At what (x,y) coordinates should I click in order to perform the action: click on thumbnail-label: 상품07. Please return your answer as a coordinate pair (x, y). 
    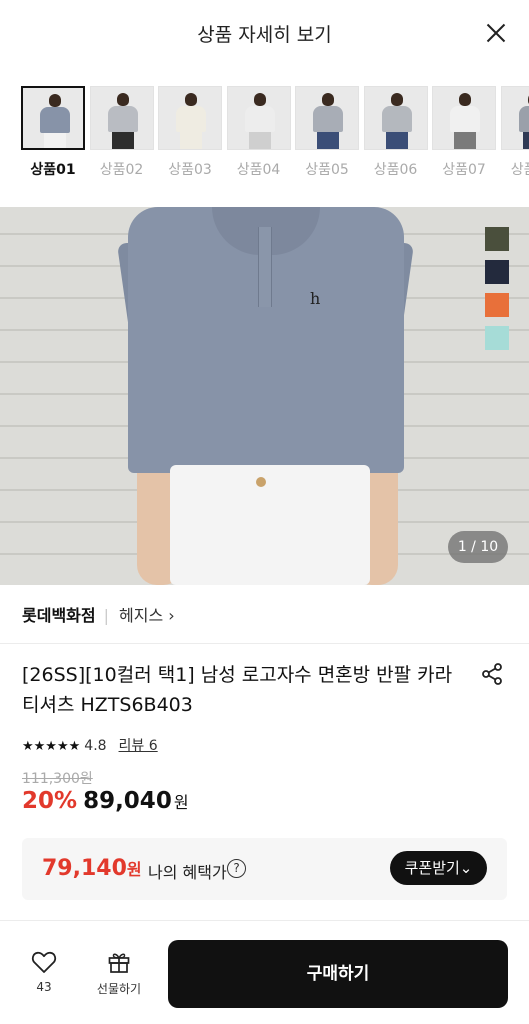
    Looking at the image, I should click on (464, 170).